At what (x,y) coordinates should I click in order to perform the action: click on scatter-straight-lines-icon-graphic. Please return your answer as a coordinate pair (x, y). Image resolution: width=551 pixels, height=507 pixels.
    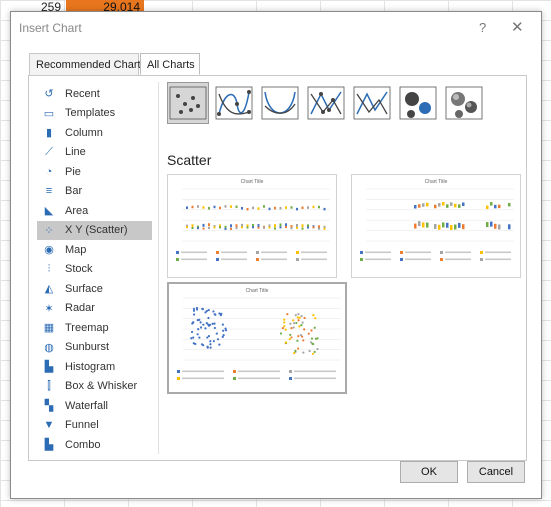
    Looking at the image, I should click on (372, 103).